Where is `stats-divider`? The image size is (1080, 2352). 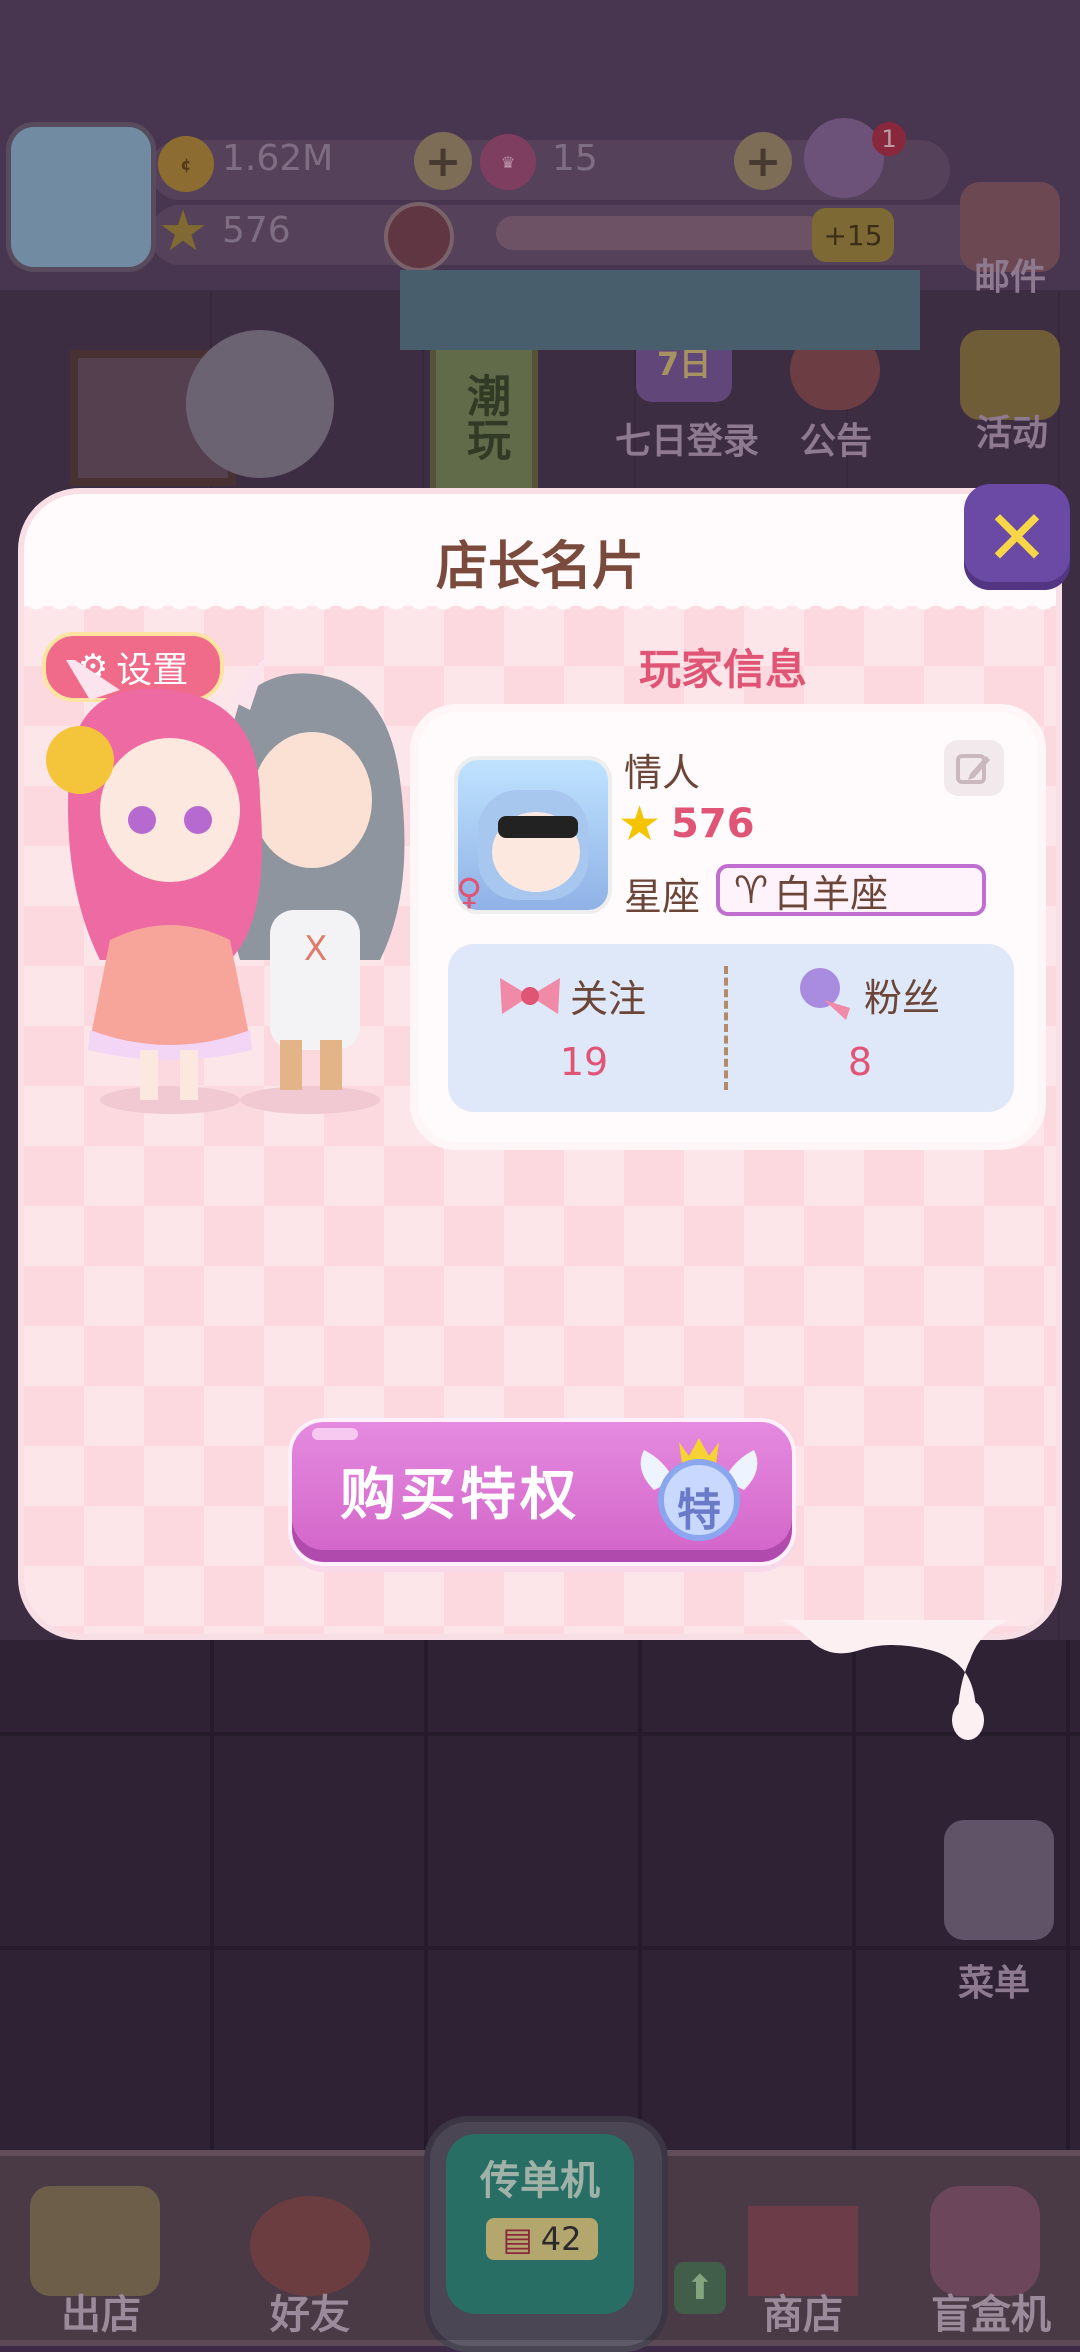
stats-divider is located at coordinates (726, 1028).